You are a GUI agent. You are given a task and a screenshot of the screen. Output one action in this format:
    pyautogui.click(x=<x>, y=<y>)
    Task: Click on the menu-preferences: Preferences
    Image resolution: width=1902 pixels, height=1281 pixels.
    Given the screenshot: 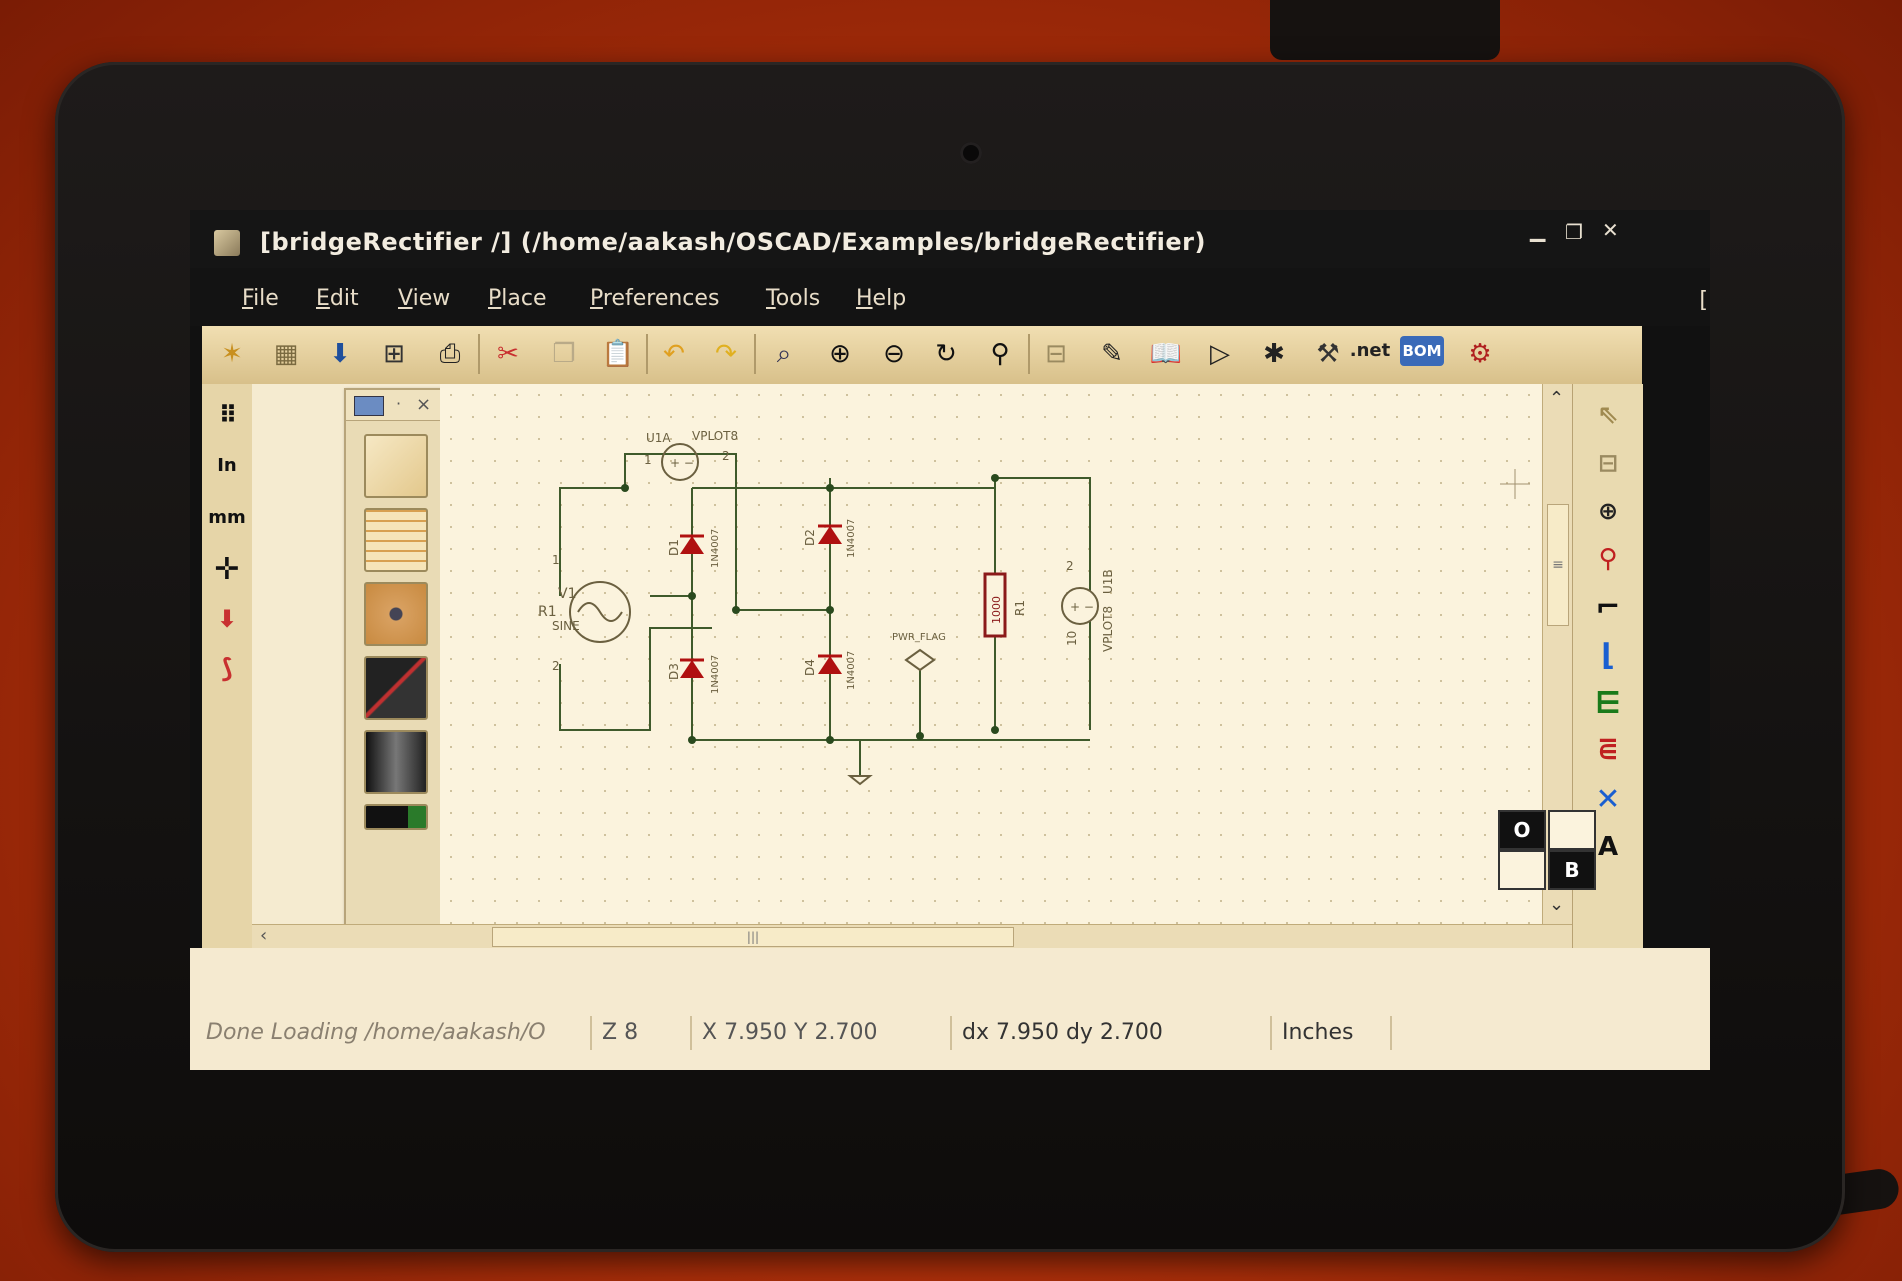 What is the action you would take?
    pyautogui.click(x=654, y=298)
    